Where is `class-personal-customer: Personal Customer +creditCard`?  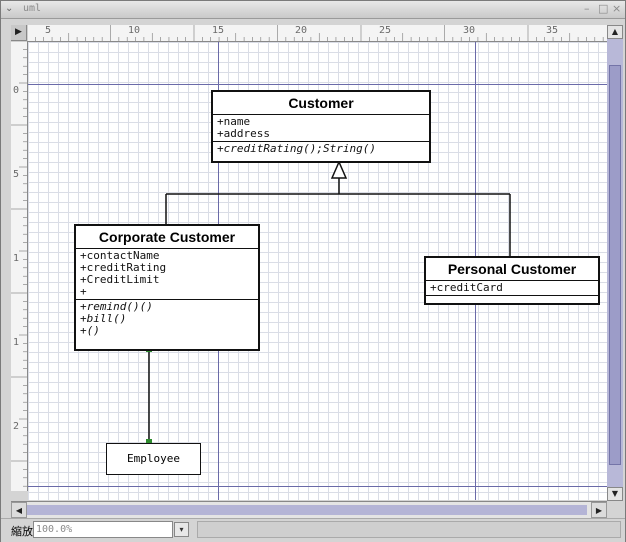
class-personal-customer: Personal Customer +creditCard is located at coordinates (512, 280).